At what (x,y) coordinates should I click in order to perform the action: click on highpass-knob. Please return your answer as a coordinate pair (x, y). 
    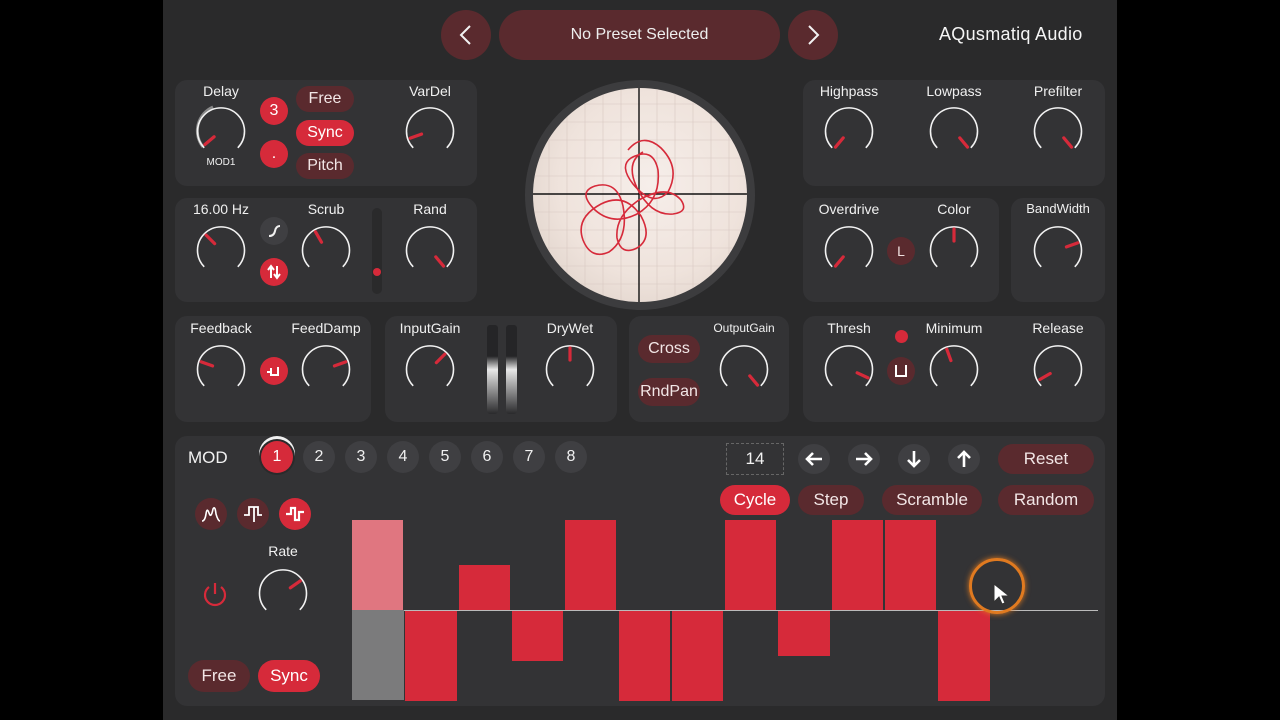
    Looking at the image, I should click on (849, 131).